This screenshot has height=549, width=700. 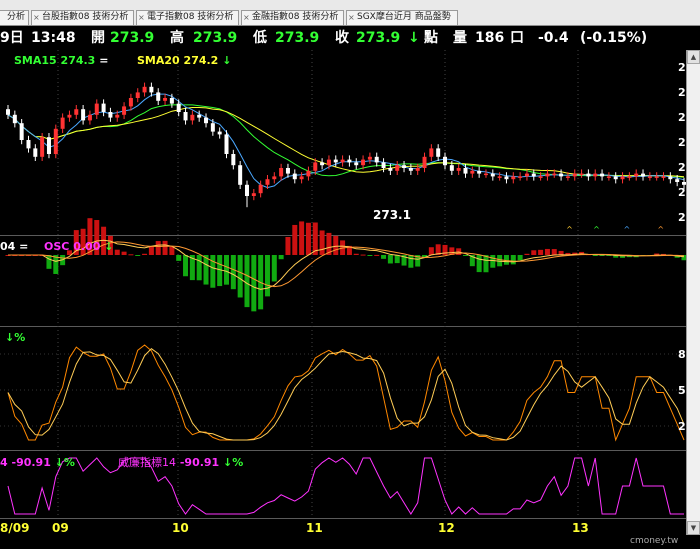 I want to click on x-tick-label: 10, so click(x=180, y=528).